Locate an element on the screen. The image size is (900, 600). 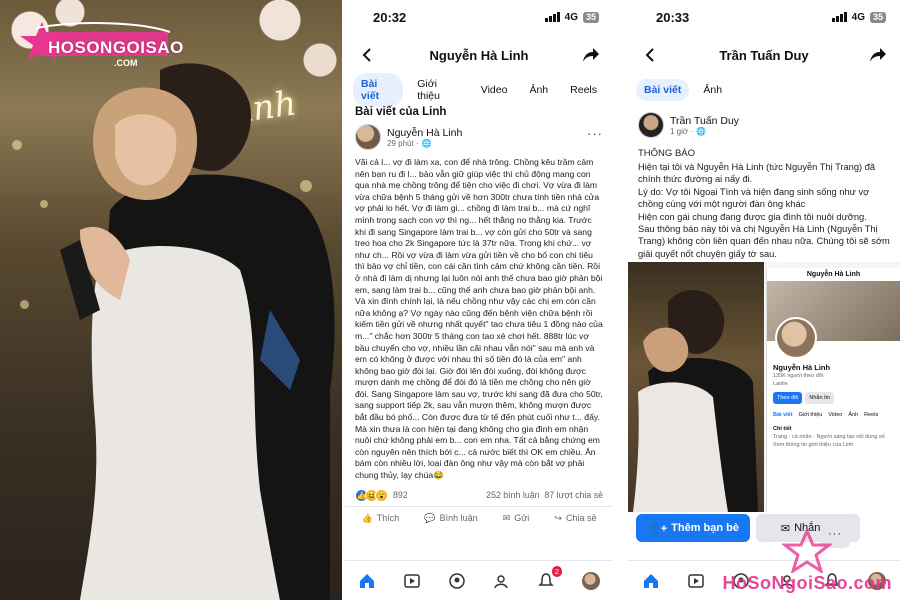
tab-video: Video is located at coordinates (494, 90).